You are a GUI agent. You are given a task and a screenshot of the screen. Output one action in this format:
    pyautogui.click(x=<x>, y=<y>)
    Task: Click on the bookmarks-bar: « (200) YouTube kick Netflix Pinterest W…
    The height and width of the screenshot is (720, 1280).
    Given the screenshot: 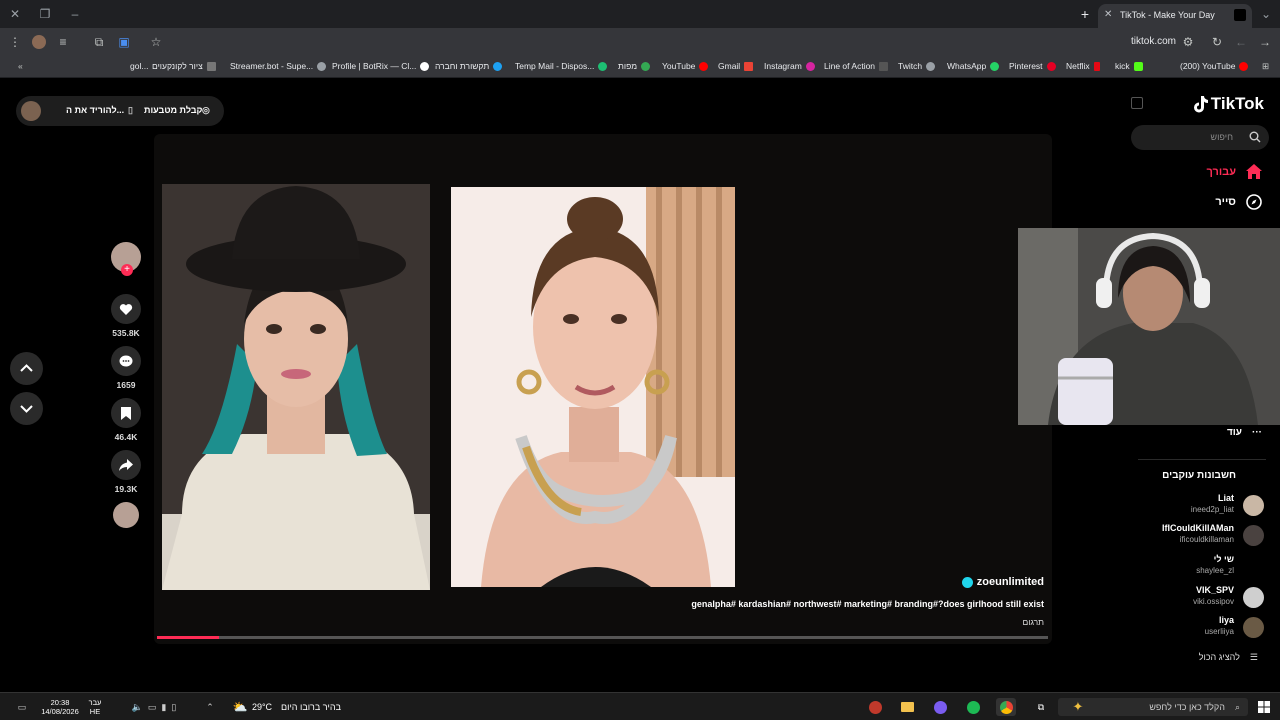 What is the action you would take?
    pyautogui.click(x=640, y=67)
    